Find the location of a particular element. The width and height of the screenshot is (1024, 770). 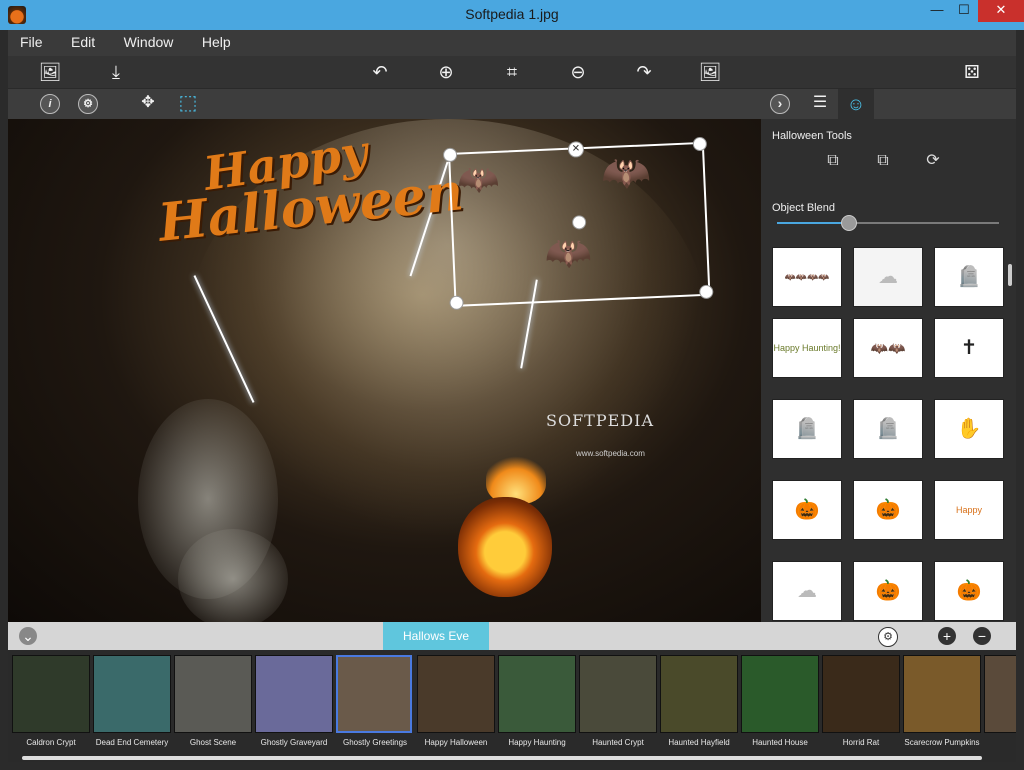

template-spo: Spo is located at coordinates (1000, 701).